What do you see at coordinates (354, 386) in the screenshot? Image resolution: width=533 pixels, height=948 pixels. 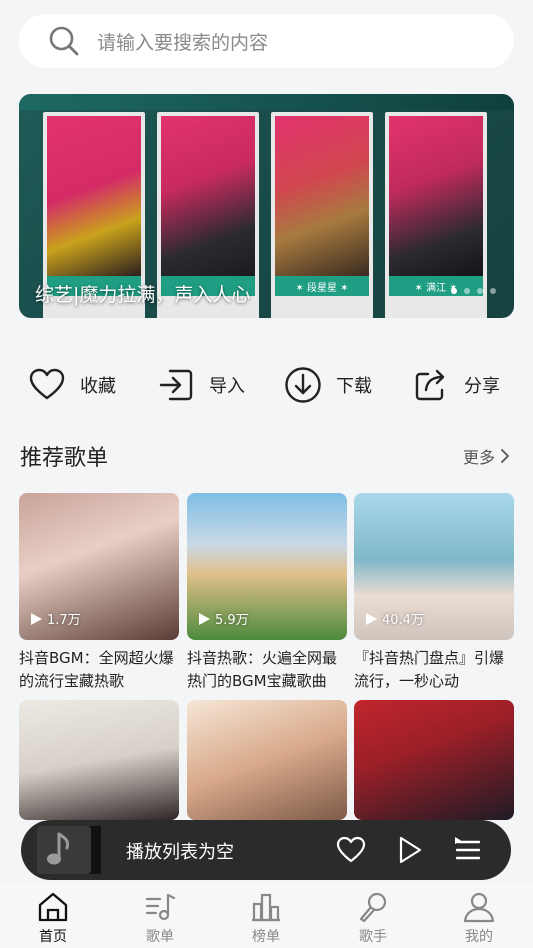 I see `download-label: 下载` at bounding box center [354, 386].